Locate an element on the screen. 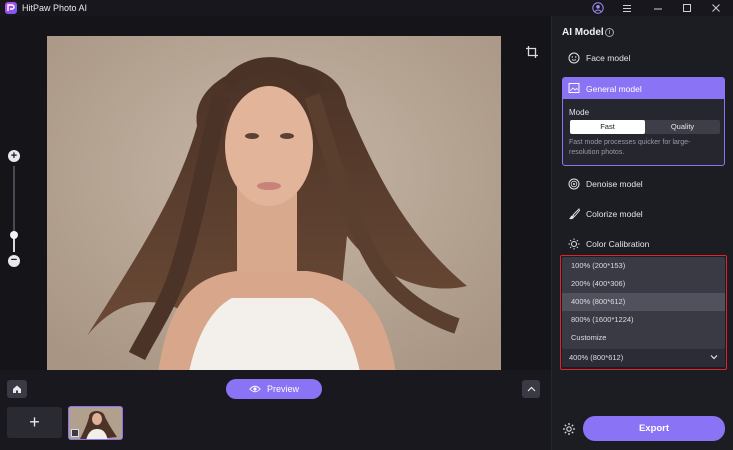 The width and height of the screenshot is (733, 450). scale-option: 800% (1600*1224) is located at coordinates (643, 320).